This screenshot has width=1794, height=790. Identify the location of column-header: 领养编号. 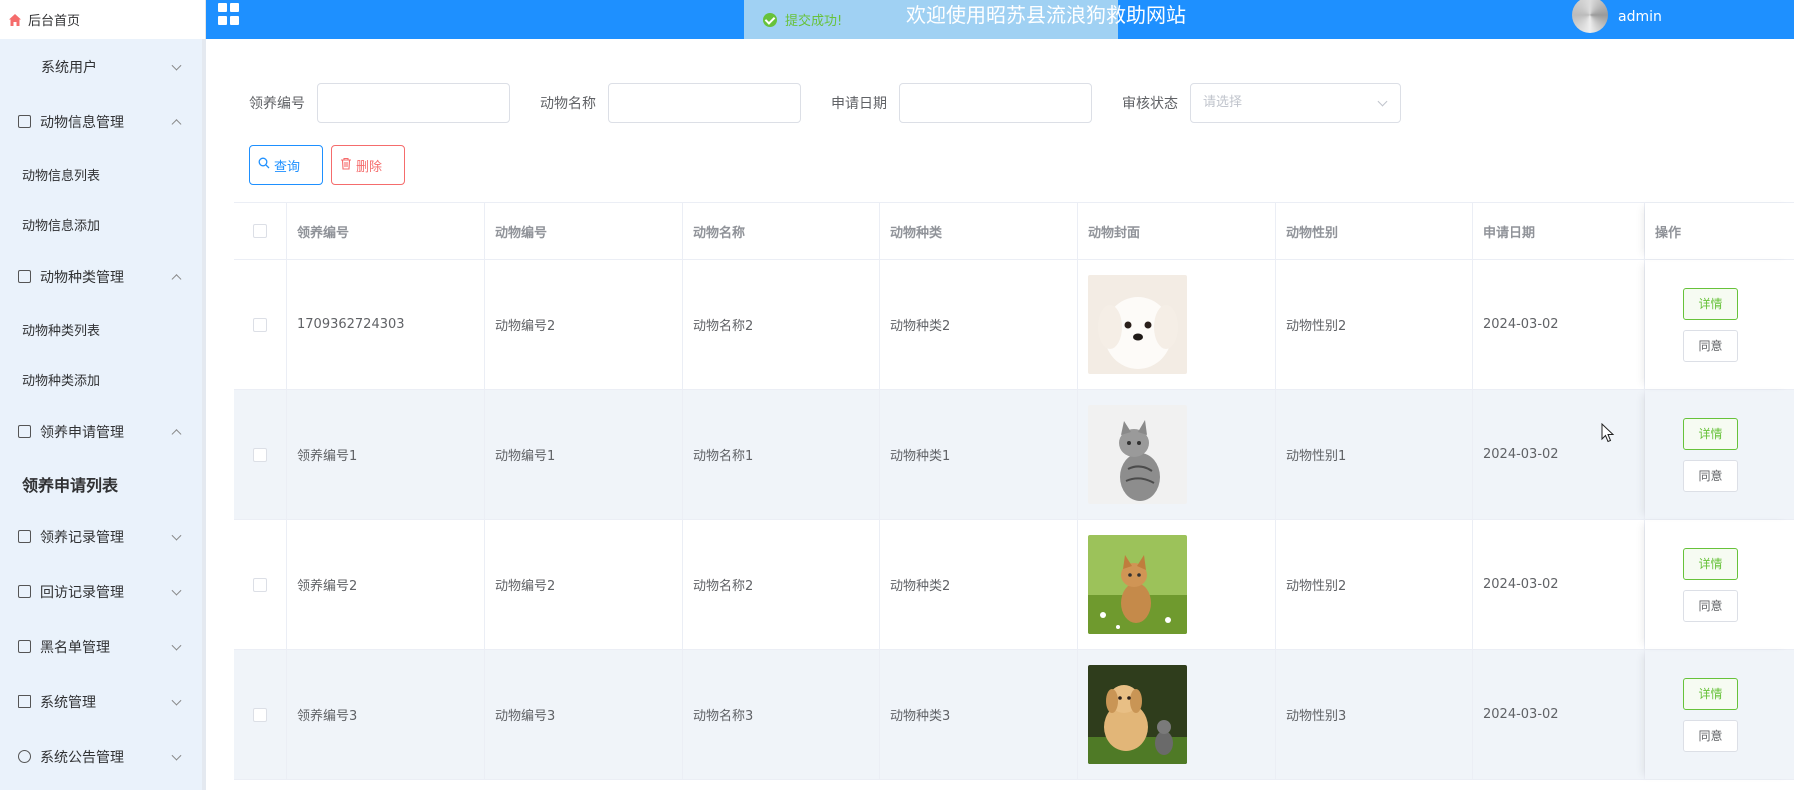
(386, 231).